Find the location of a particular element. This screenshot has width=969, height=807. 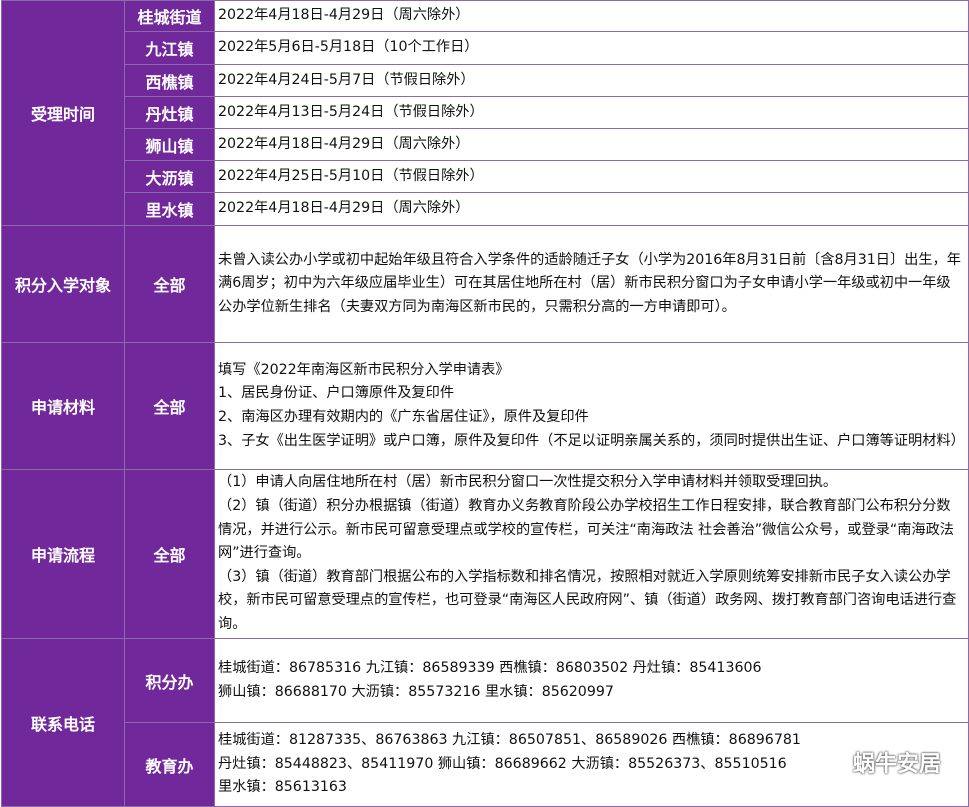

accept-time-row: 狮山镇 2022年4月18日-4月29日（周六除外） is located at coordinates (485, 144).